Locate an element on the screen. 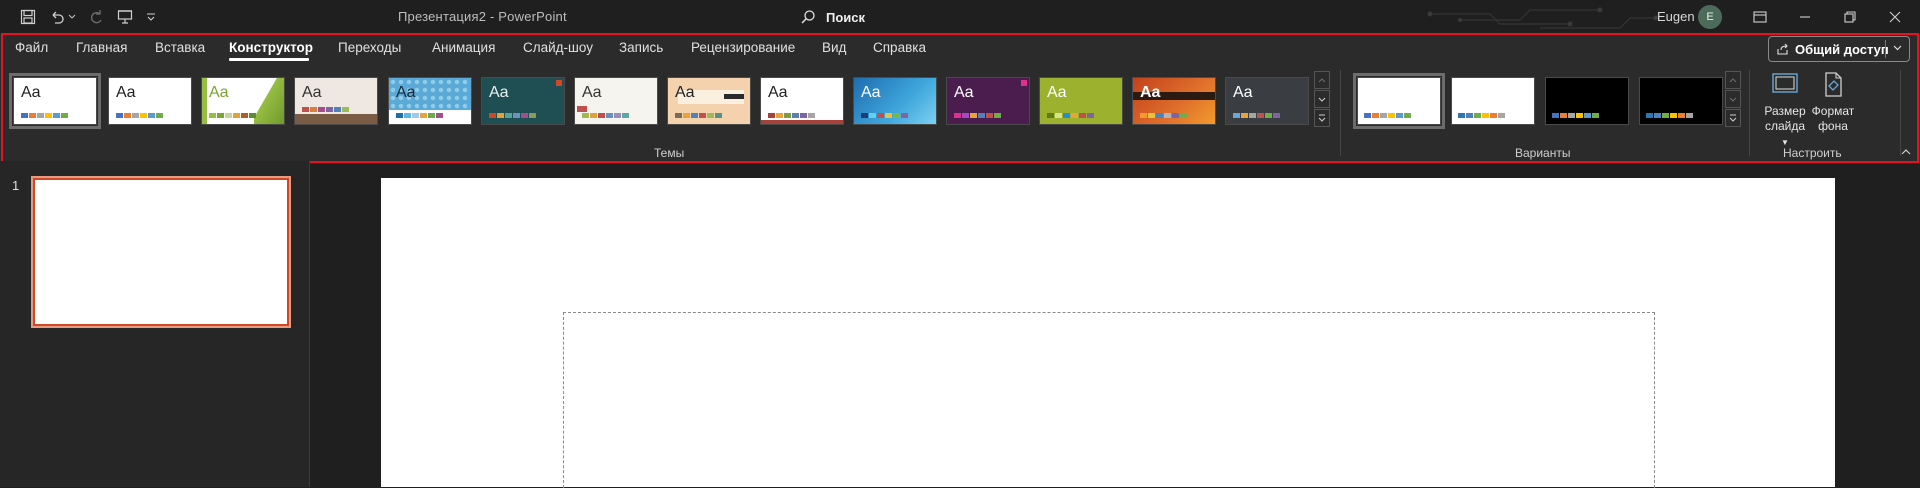 The height and width of the screenshot is (488, 1920). tab-view: Вид is located at coordinates (834, 47).